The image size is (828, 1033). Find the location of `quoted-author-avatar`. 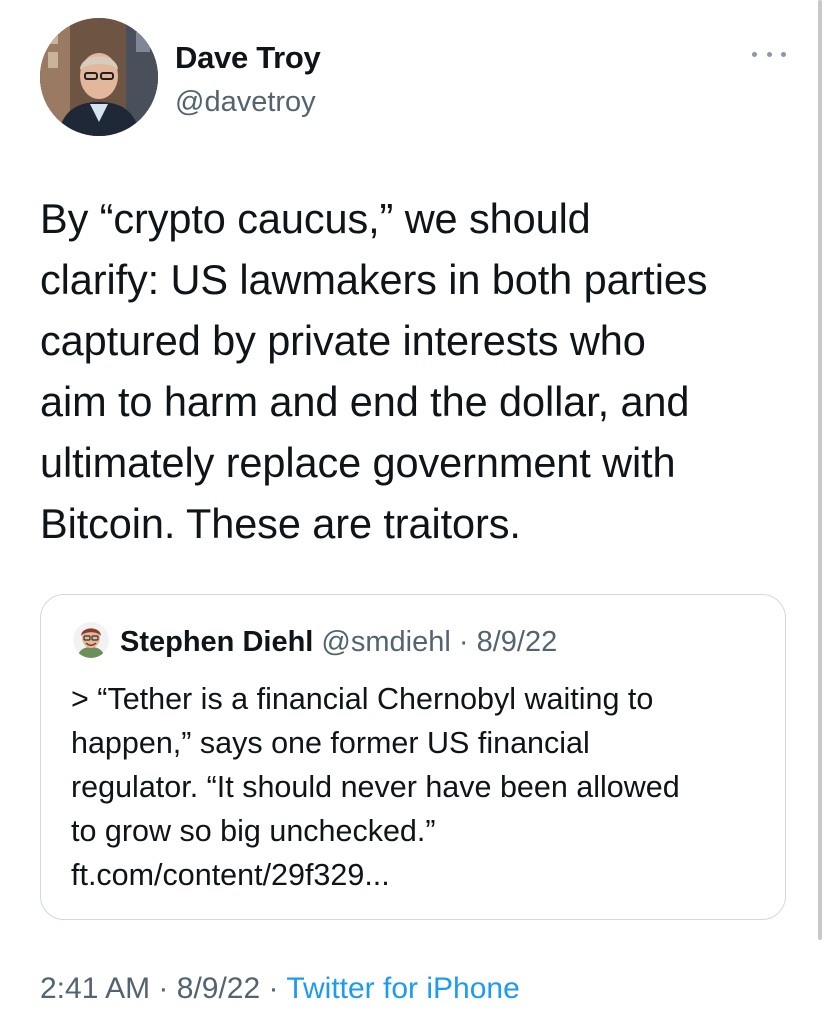

quoted-author-avatar is located at coordinates (91, 640).